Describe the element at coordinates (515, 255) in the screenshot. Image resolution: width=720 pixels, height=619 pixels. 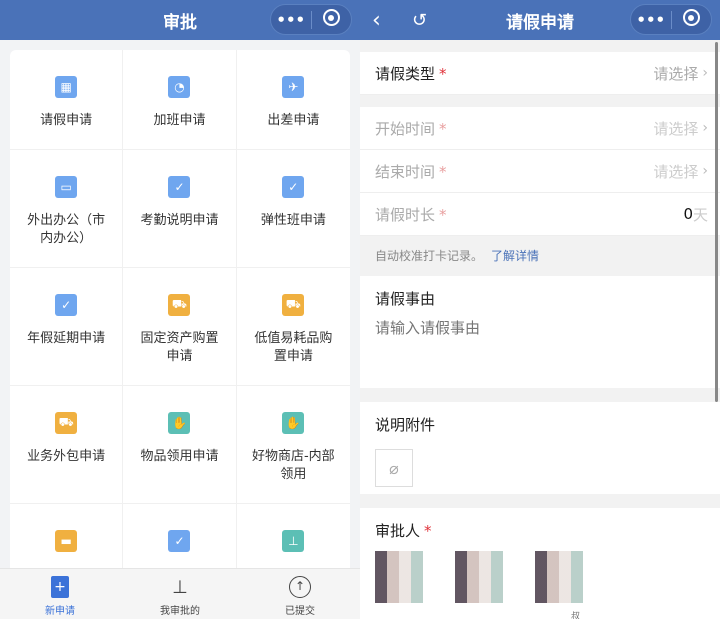
I see `learn-more-link: 了解详情` at that location.